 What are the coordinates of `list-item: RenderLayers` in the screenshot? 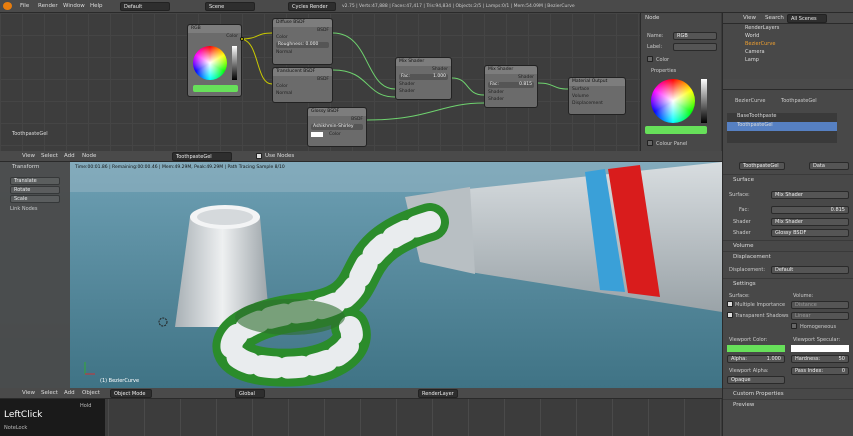 It's located at (788, 29).